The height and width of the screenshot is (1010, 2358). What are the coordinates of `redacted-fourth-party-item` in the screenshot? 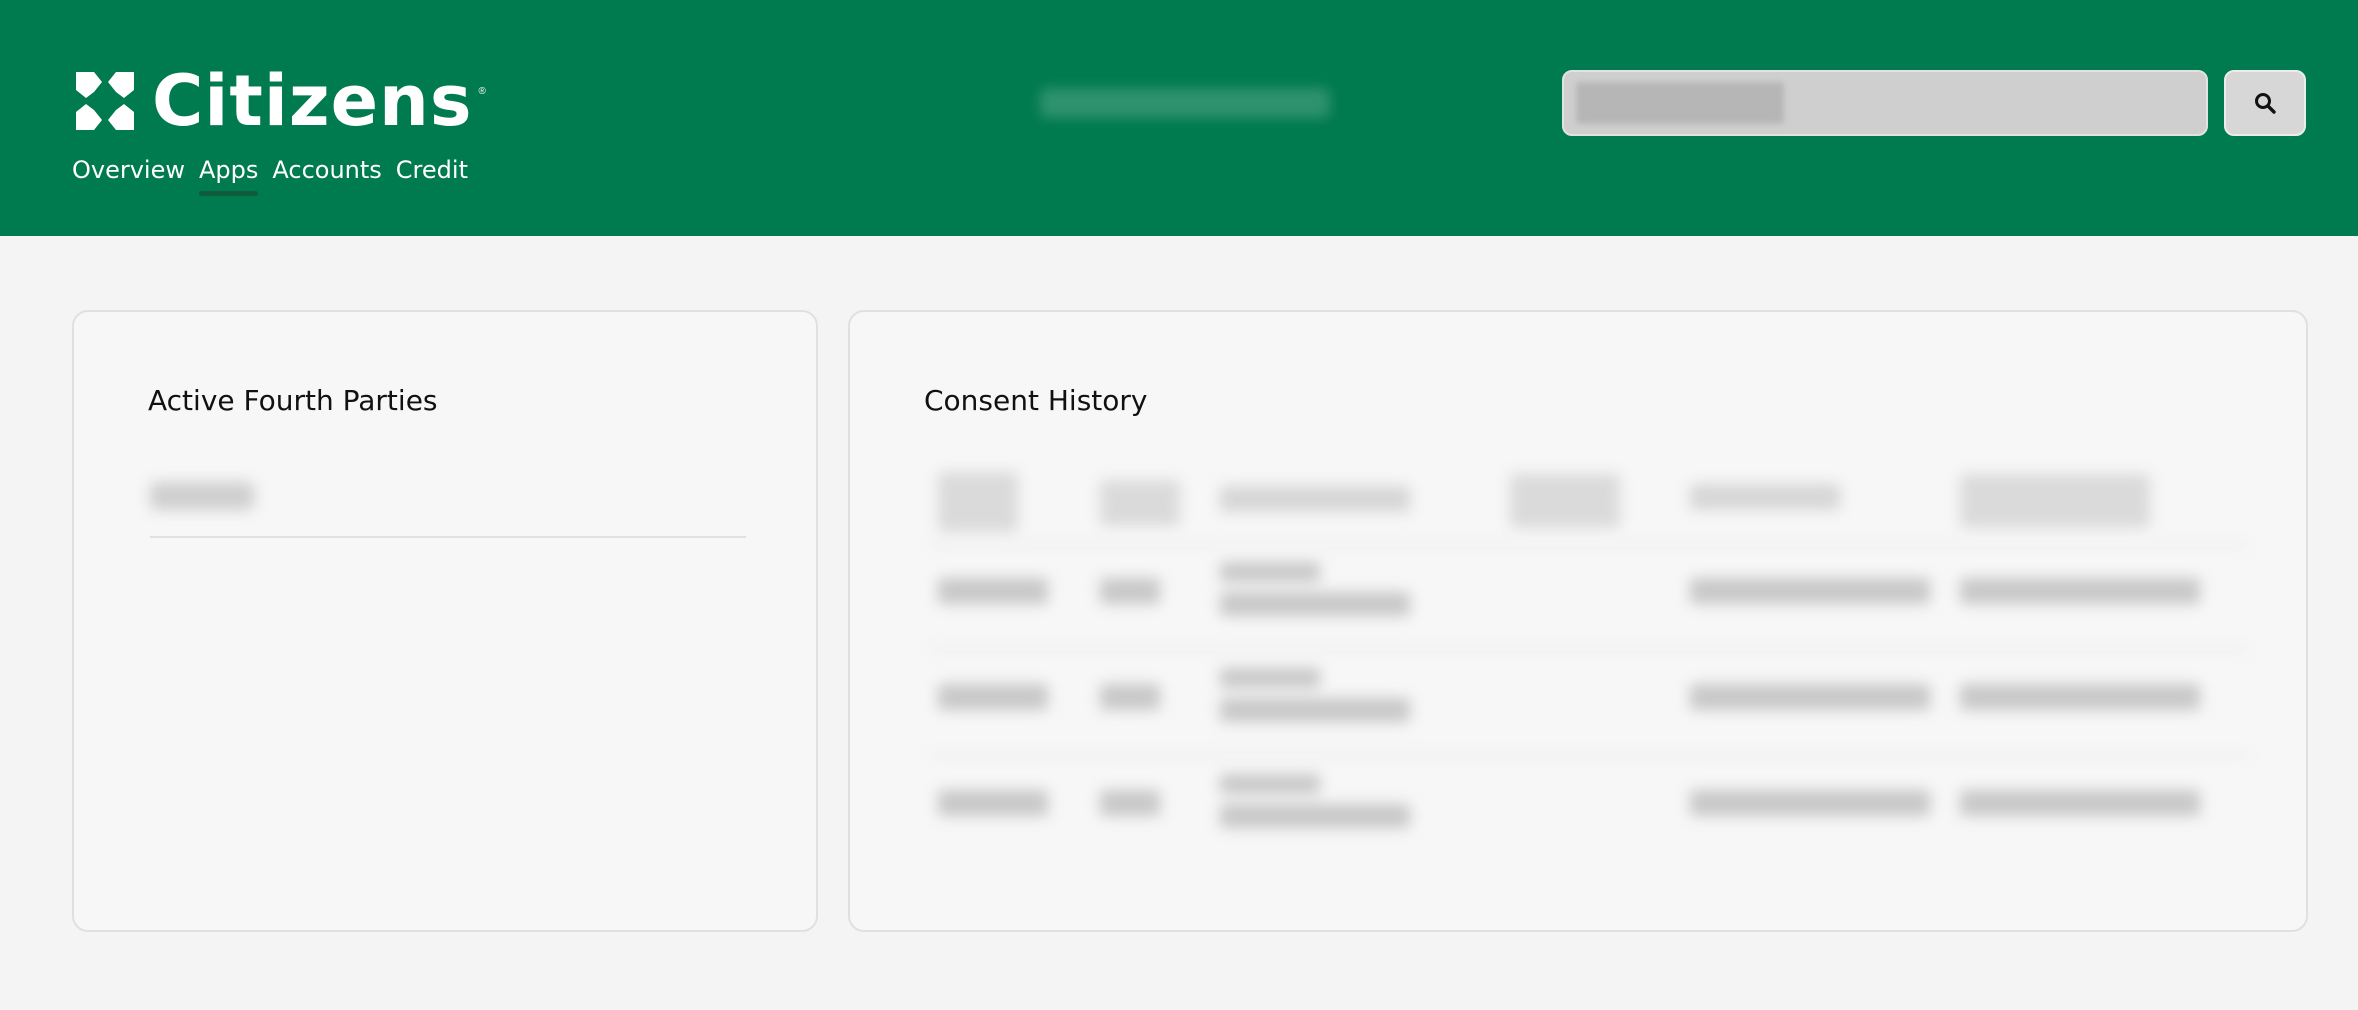 It's located at (202, 496).